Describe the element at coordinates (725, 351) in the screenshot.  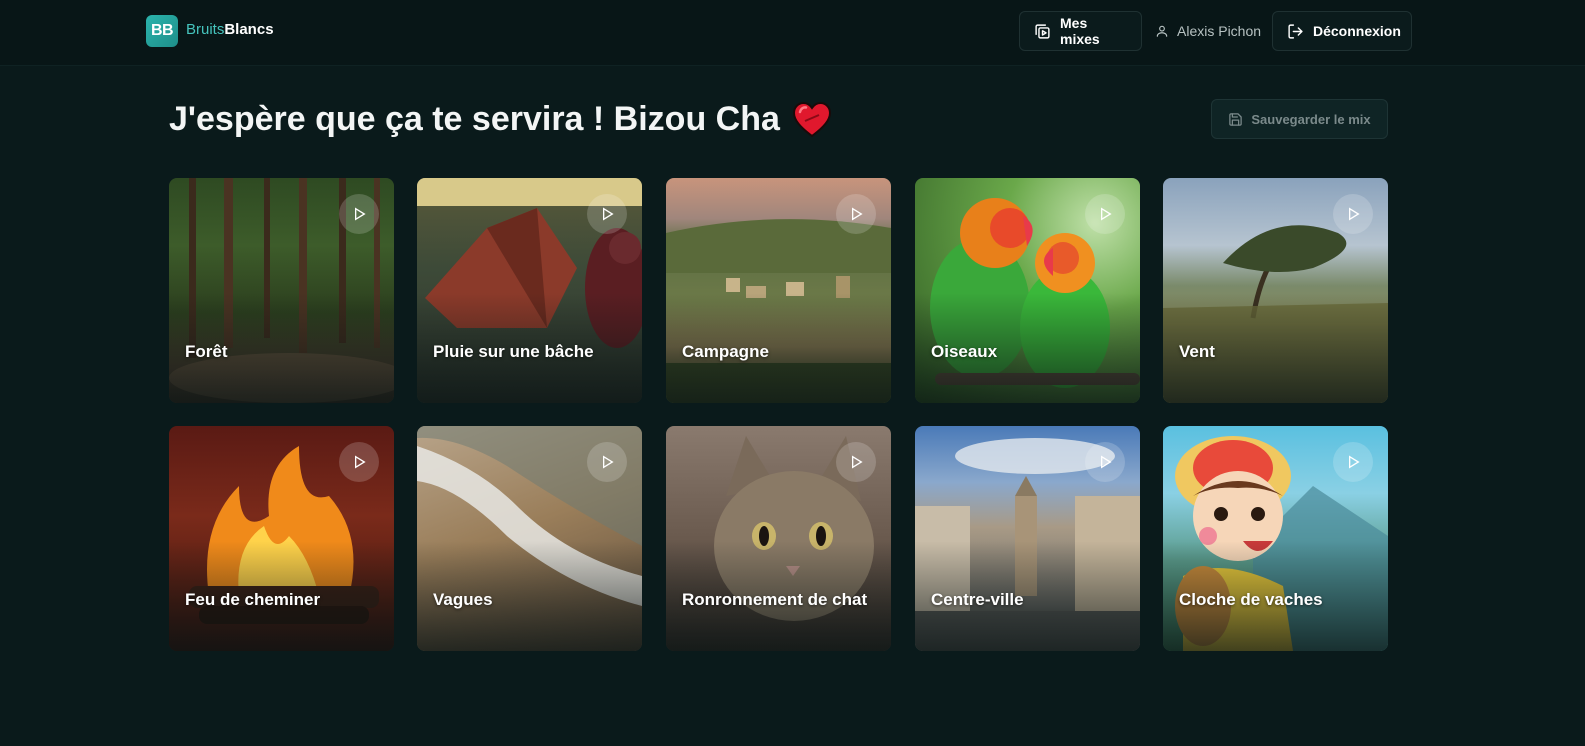
I see `sound-label: Campagne` at that location.